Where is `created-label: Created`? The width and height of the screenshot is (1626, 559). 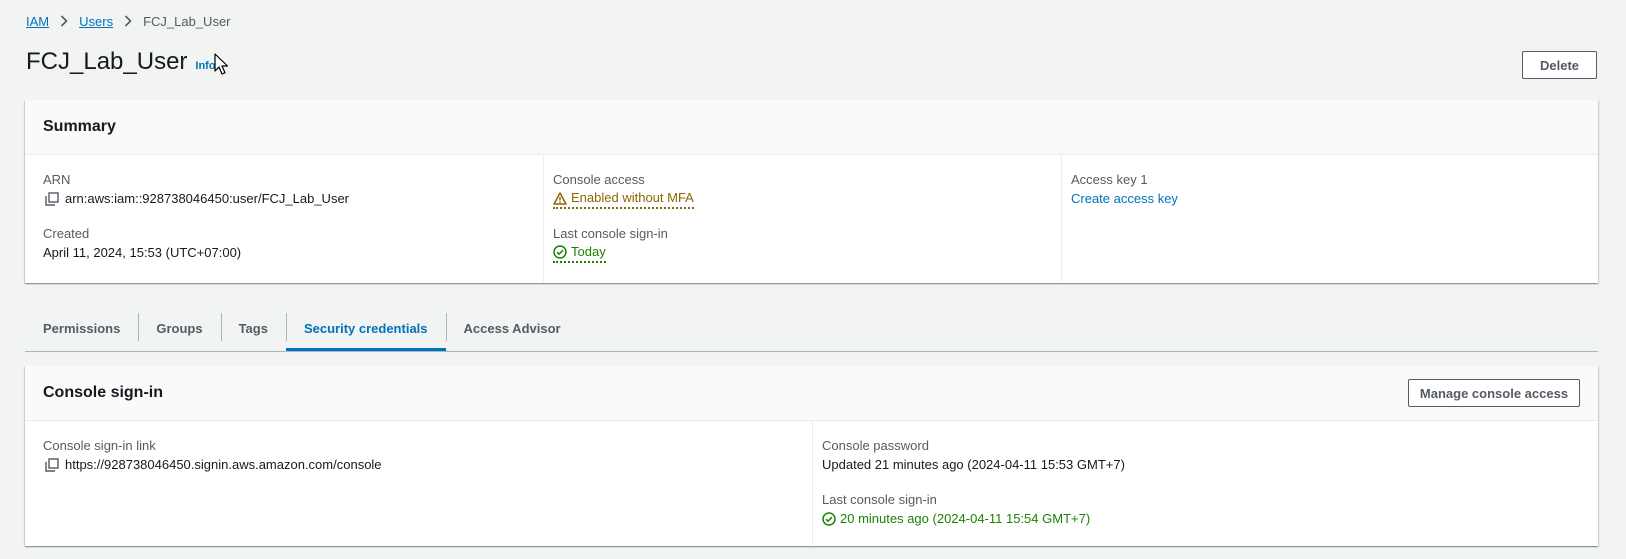
created-label: Created is located at coordinates (66, 233).